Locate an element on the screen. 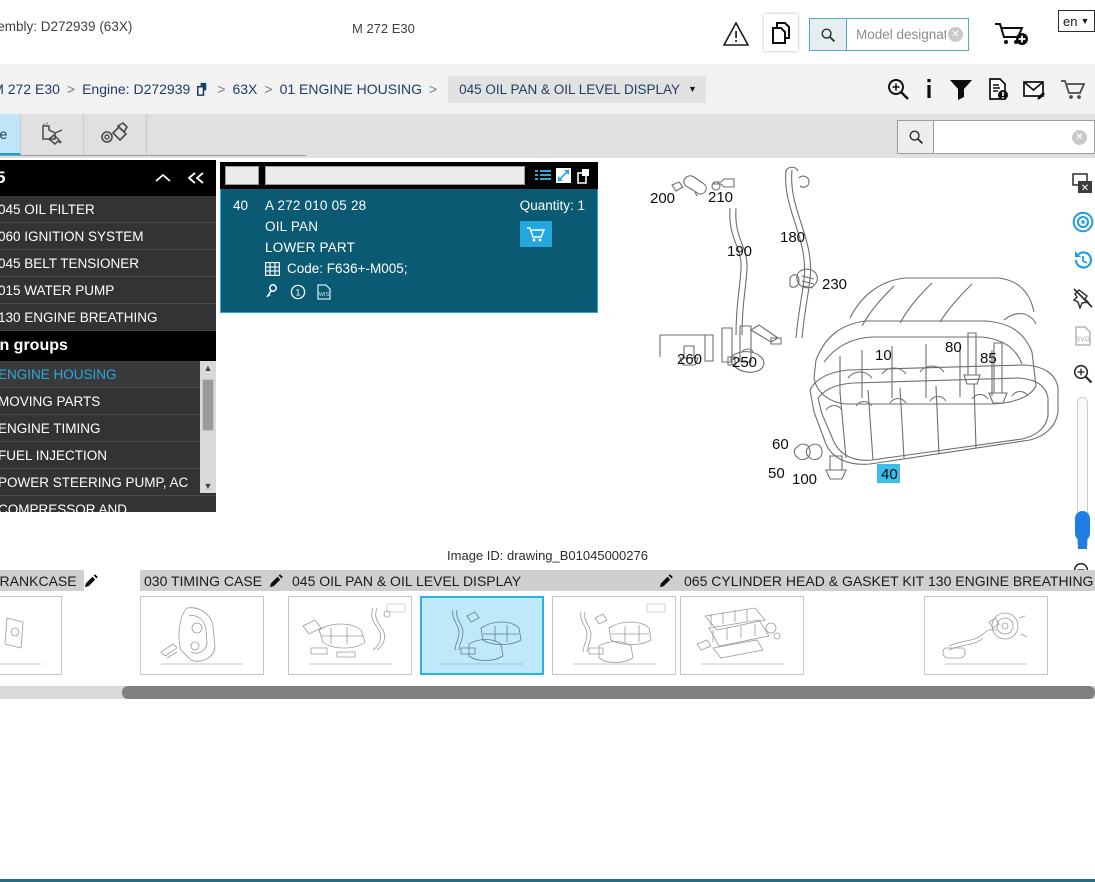 This screenshot has width=1095, height=882. part-card-header-field is located at coordinates (395, 175).